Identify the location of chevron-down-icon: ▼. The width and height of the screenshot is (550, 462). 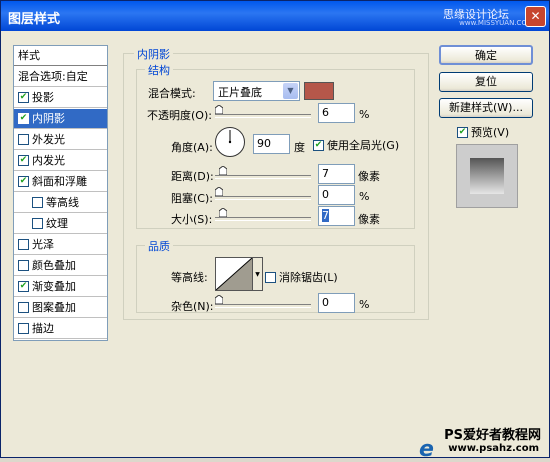
(290, 91).